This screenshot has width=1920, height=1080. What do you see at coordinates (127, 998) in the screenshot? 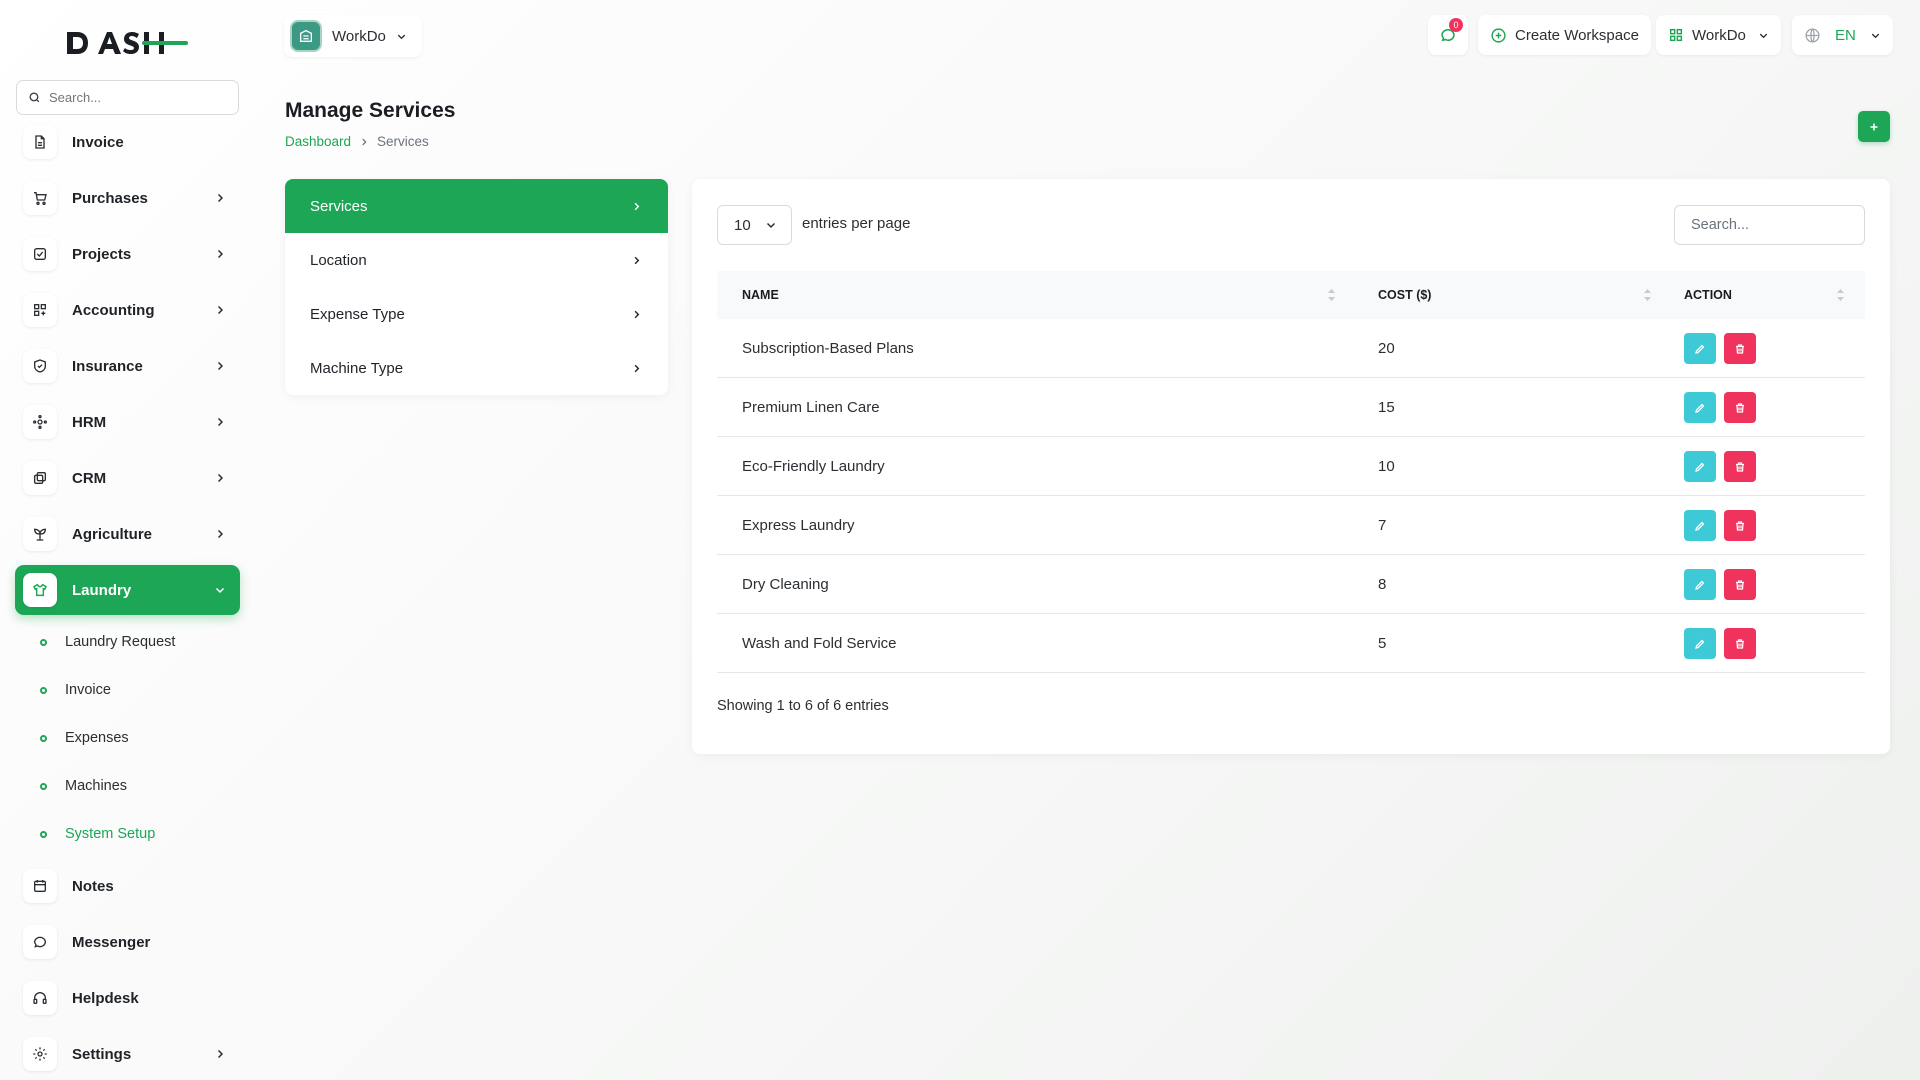
I see `sidebar-item-helpdesk: Helpdesk` at bounding box center [127, 998].